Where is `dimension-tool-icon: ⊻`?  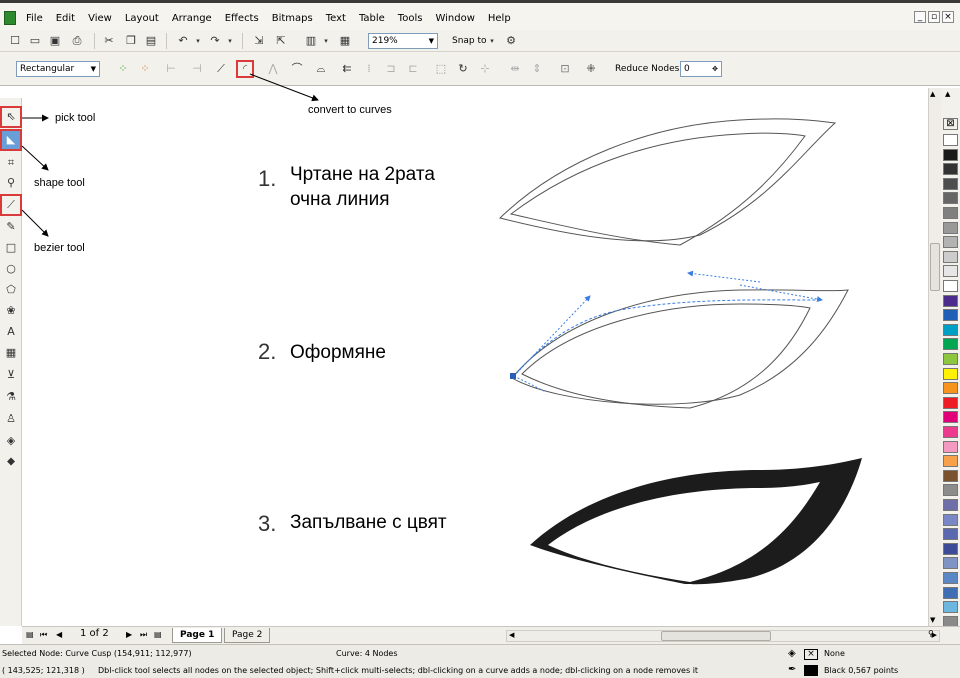
dimension-tool-icon: ⊻ is located at coordinates (11, 375).